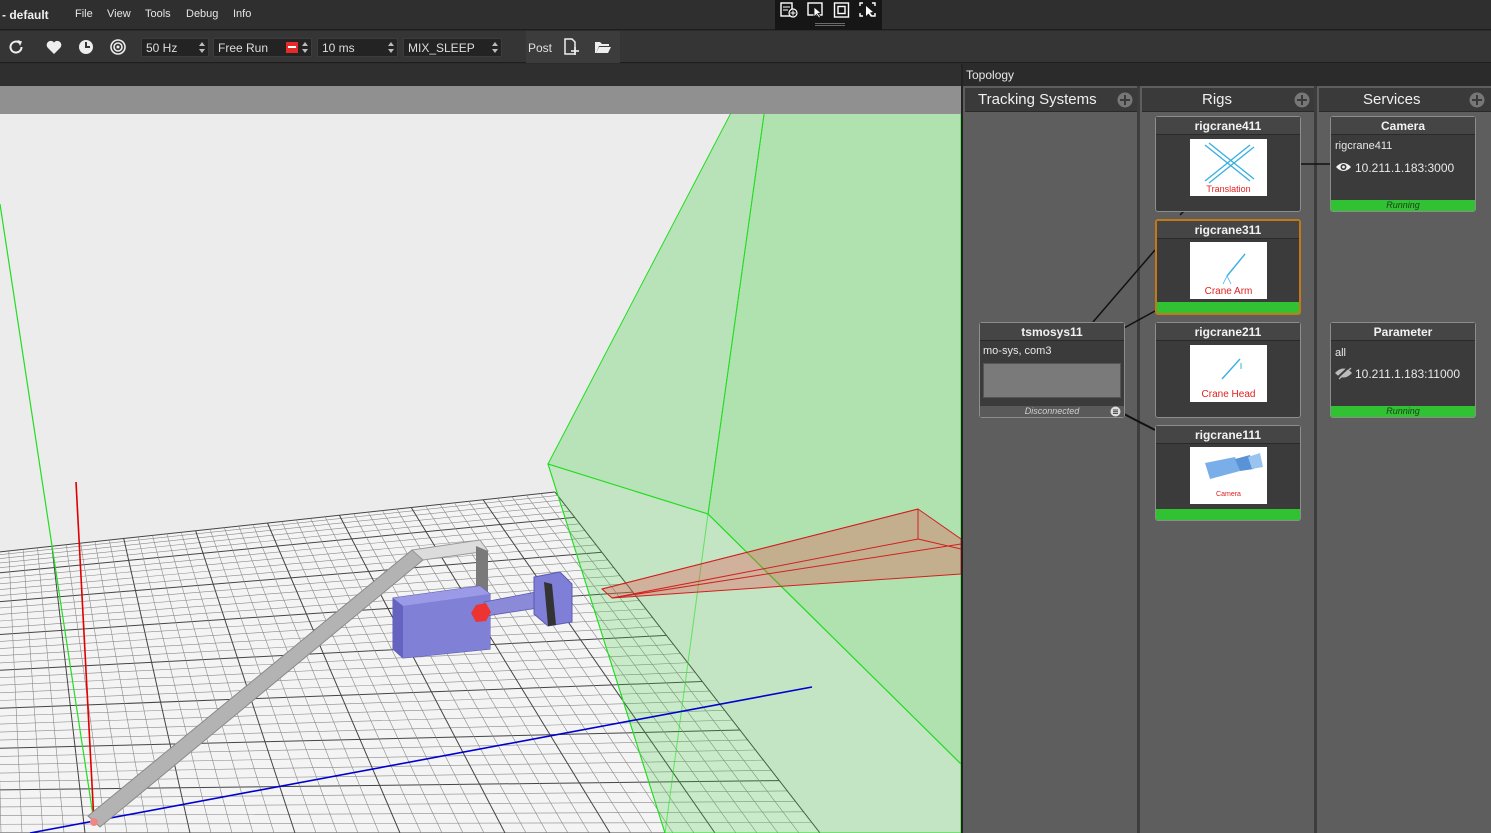  What do you see at coordinates (1227, 75) in the screenshot?
I see `topology-titlebar: Topology` at bounding box center [1227, 75].